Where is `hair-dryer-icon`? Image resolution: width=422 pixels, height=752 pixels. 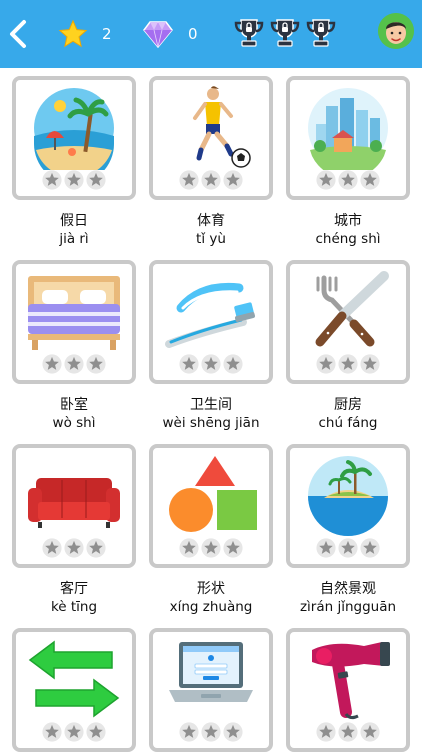
hair-dryer-icon is located at coordinates (351, 681).